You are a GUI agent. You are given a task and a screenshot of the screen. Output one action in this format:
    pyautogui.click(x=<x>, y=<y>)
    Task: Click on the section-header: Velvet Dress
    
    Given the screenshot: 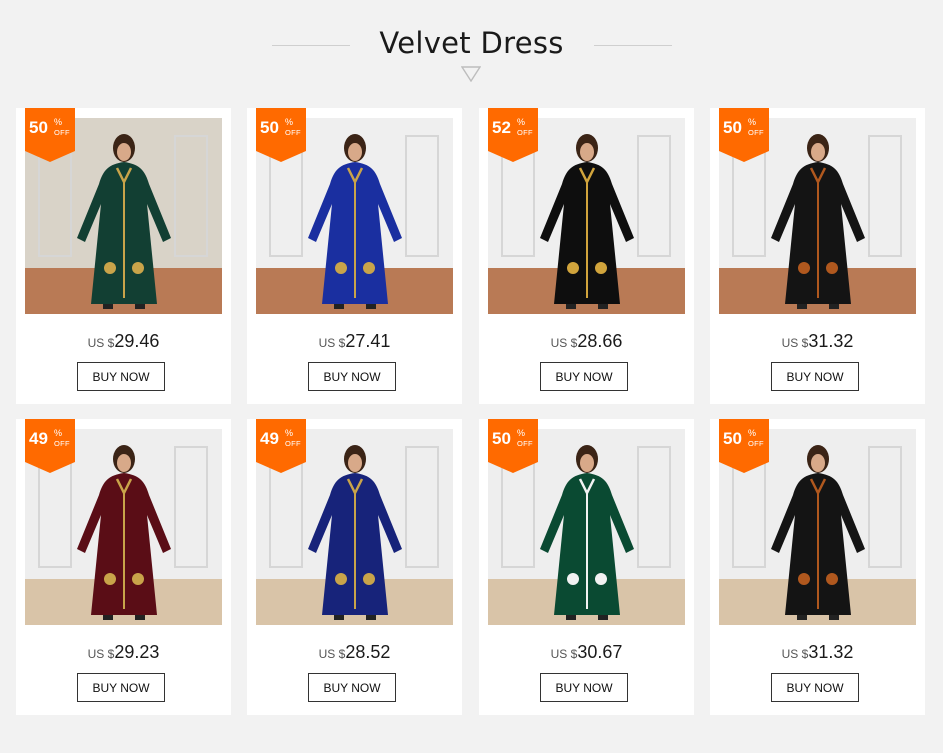 What is the action you would take?
    pyautogui.click(x=471, y=47)
    